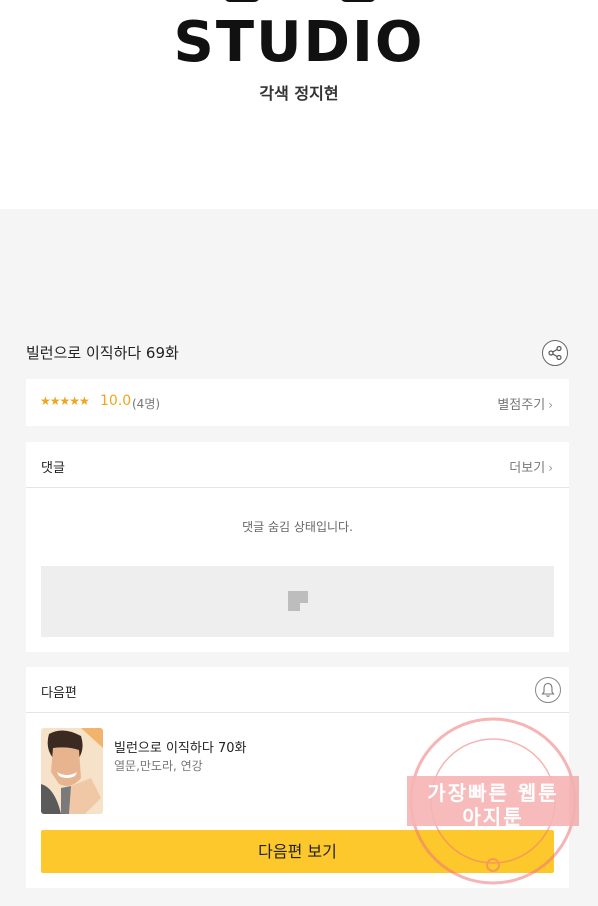  What do you see at coordinates (297, 402) in the screenshot?
I see `rating-card: ★★★★★ 10.0 (4명) 별점주기 ›` at bounding box center [297, 402].